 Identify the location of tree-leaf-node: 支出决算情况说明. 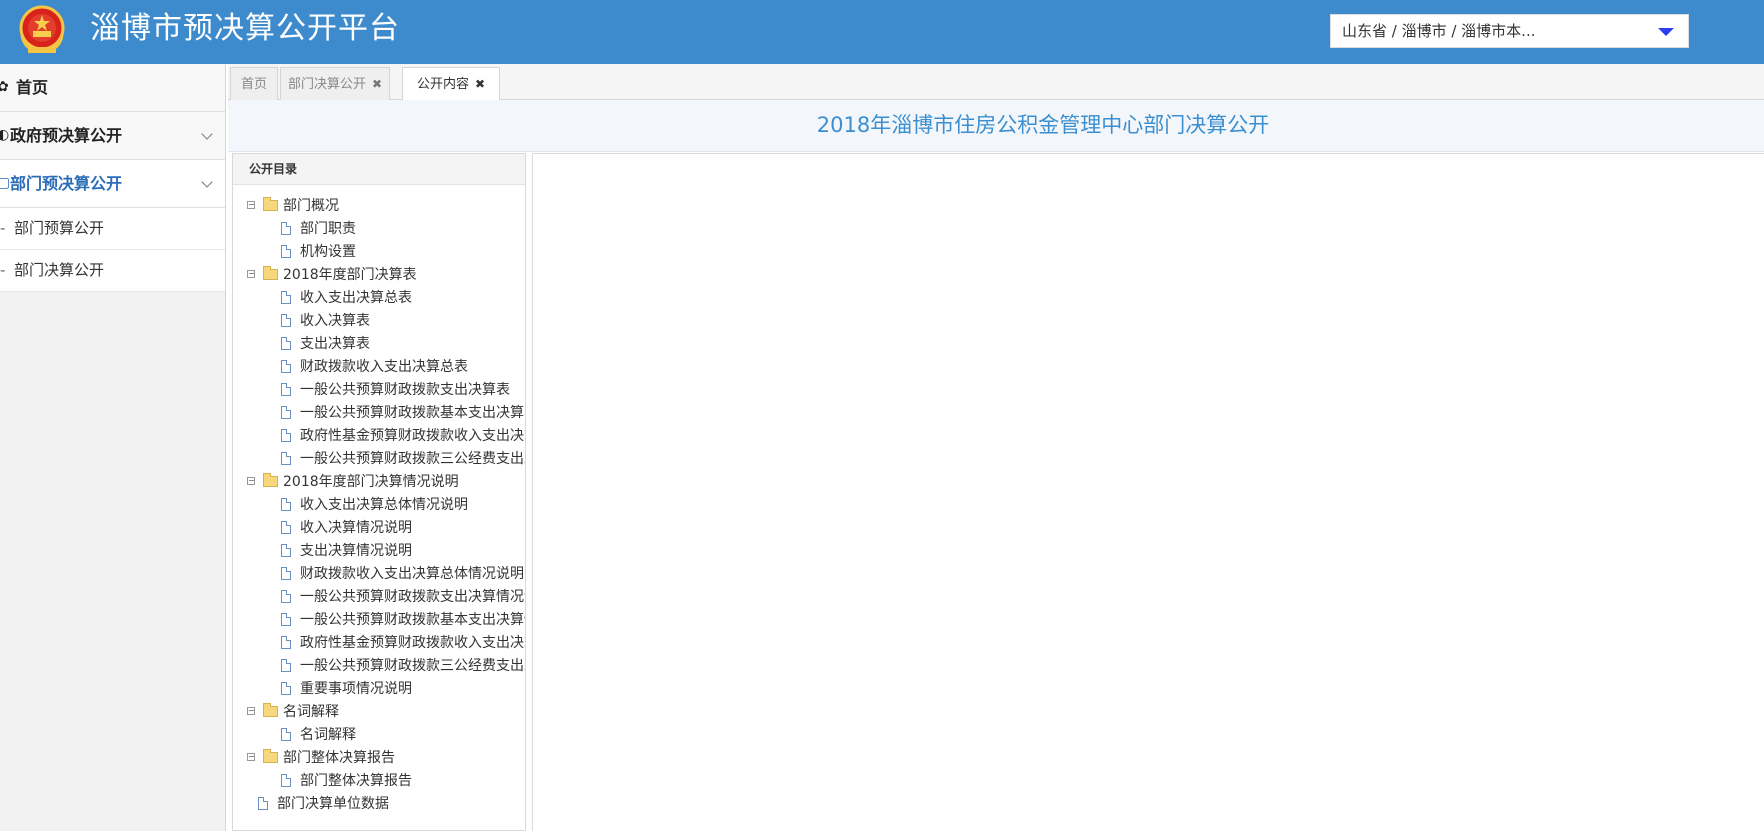
(346, 551).